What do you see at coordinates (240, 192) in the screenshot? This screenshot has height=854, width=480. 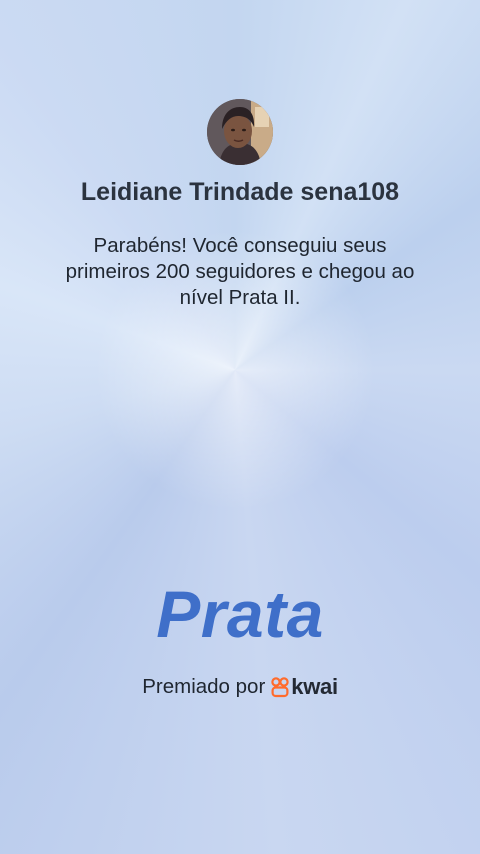 I see `username: Leidiane Trindade sena108` at bounding box center [240, 192].